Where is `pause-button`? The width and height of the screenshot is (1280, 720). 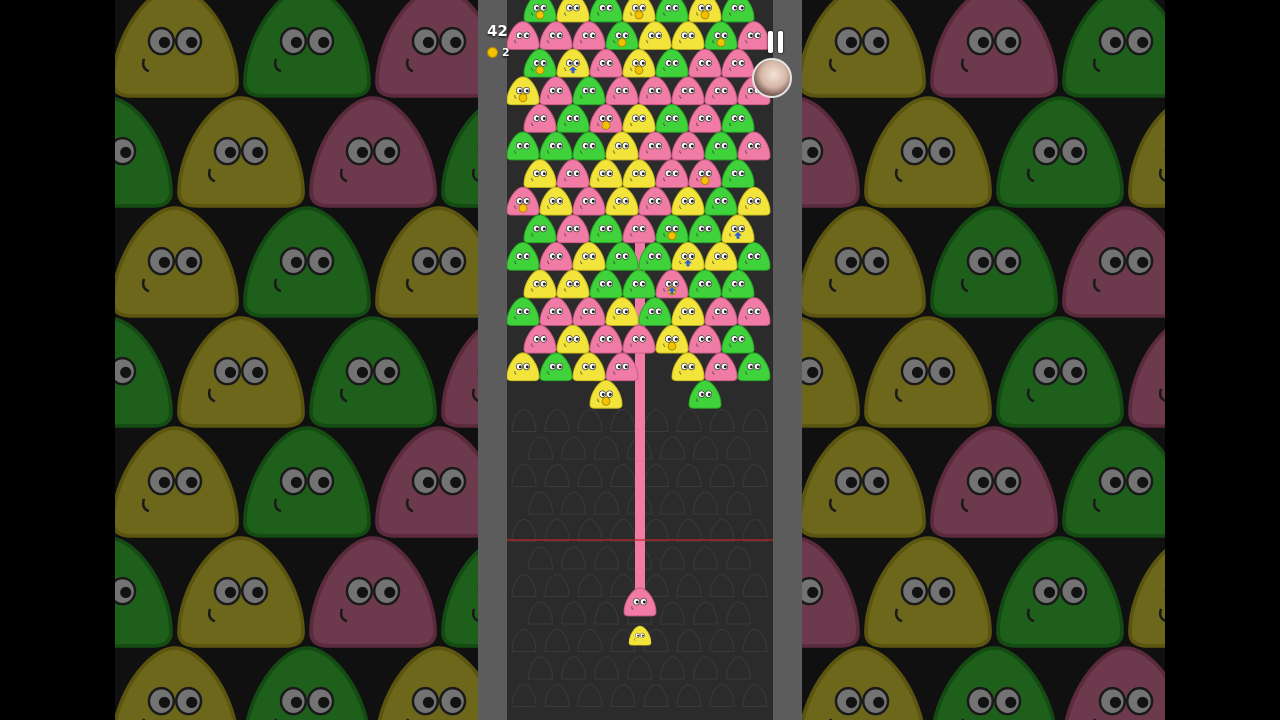
pause-button is located at coordinates (775, 42).